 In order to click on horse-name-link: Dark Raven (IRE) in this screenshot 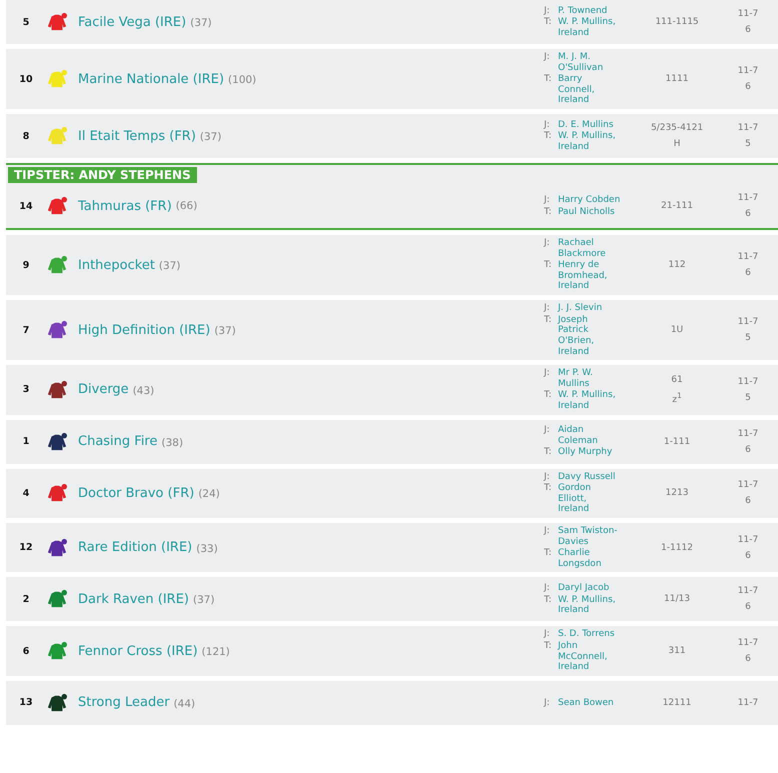, I will do `click(133, 599)`.